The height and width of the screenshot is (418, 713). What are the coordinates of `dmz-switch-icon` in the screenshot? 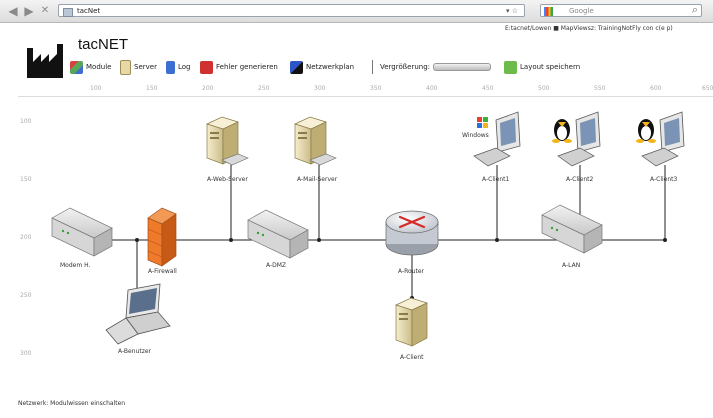 It's located at (278, 234).